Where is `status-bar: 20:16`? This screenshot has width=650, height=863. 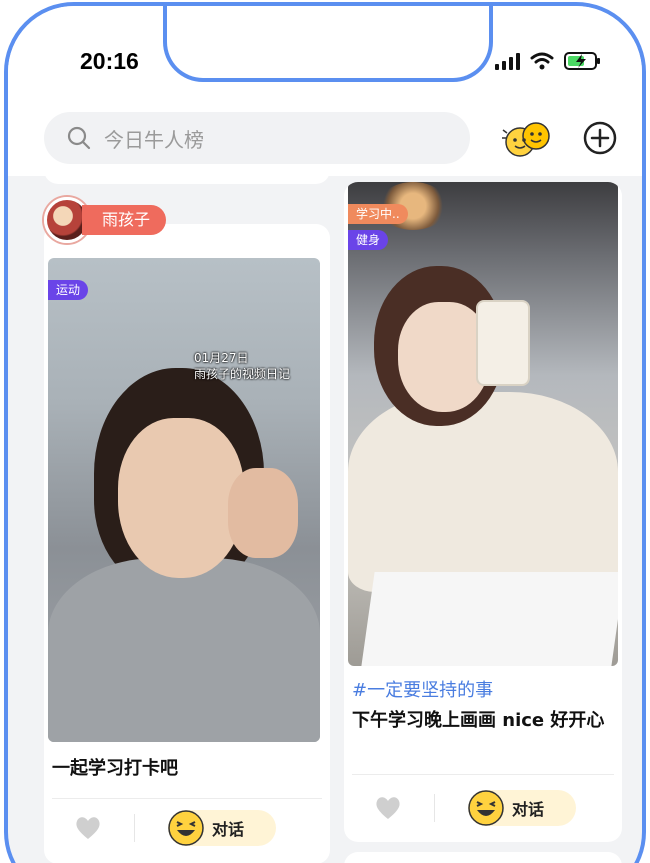
status-bar: 20:16 is located at coordinates (325, 56).